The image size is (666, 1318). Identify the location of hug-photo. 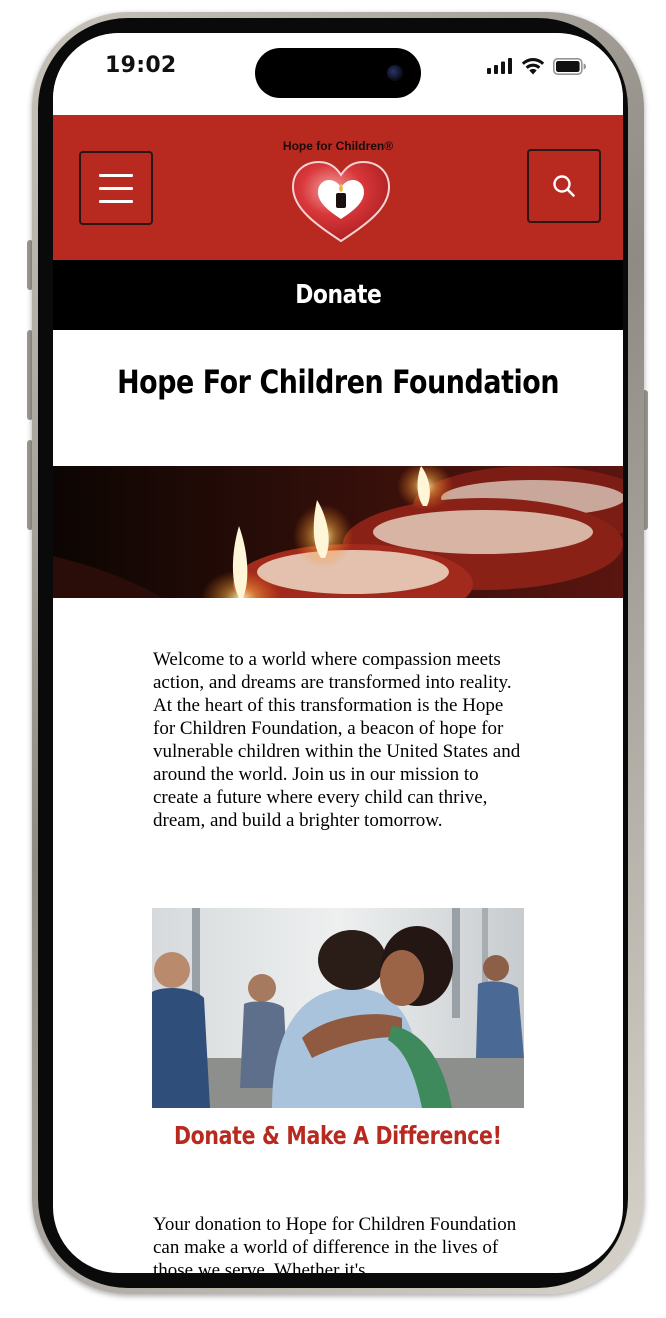
(338, 1008).